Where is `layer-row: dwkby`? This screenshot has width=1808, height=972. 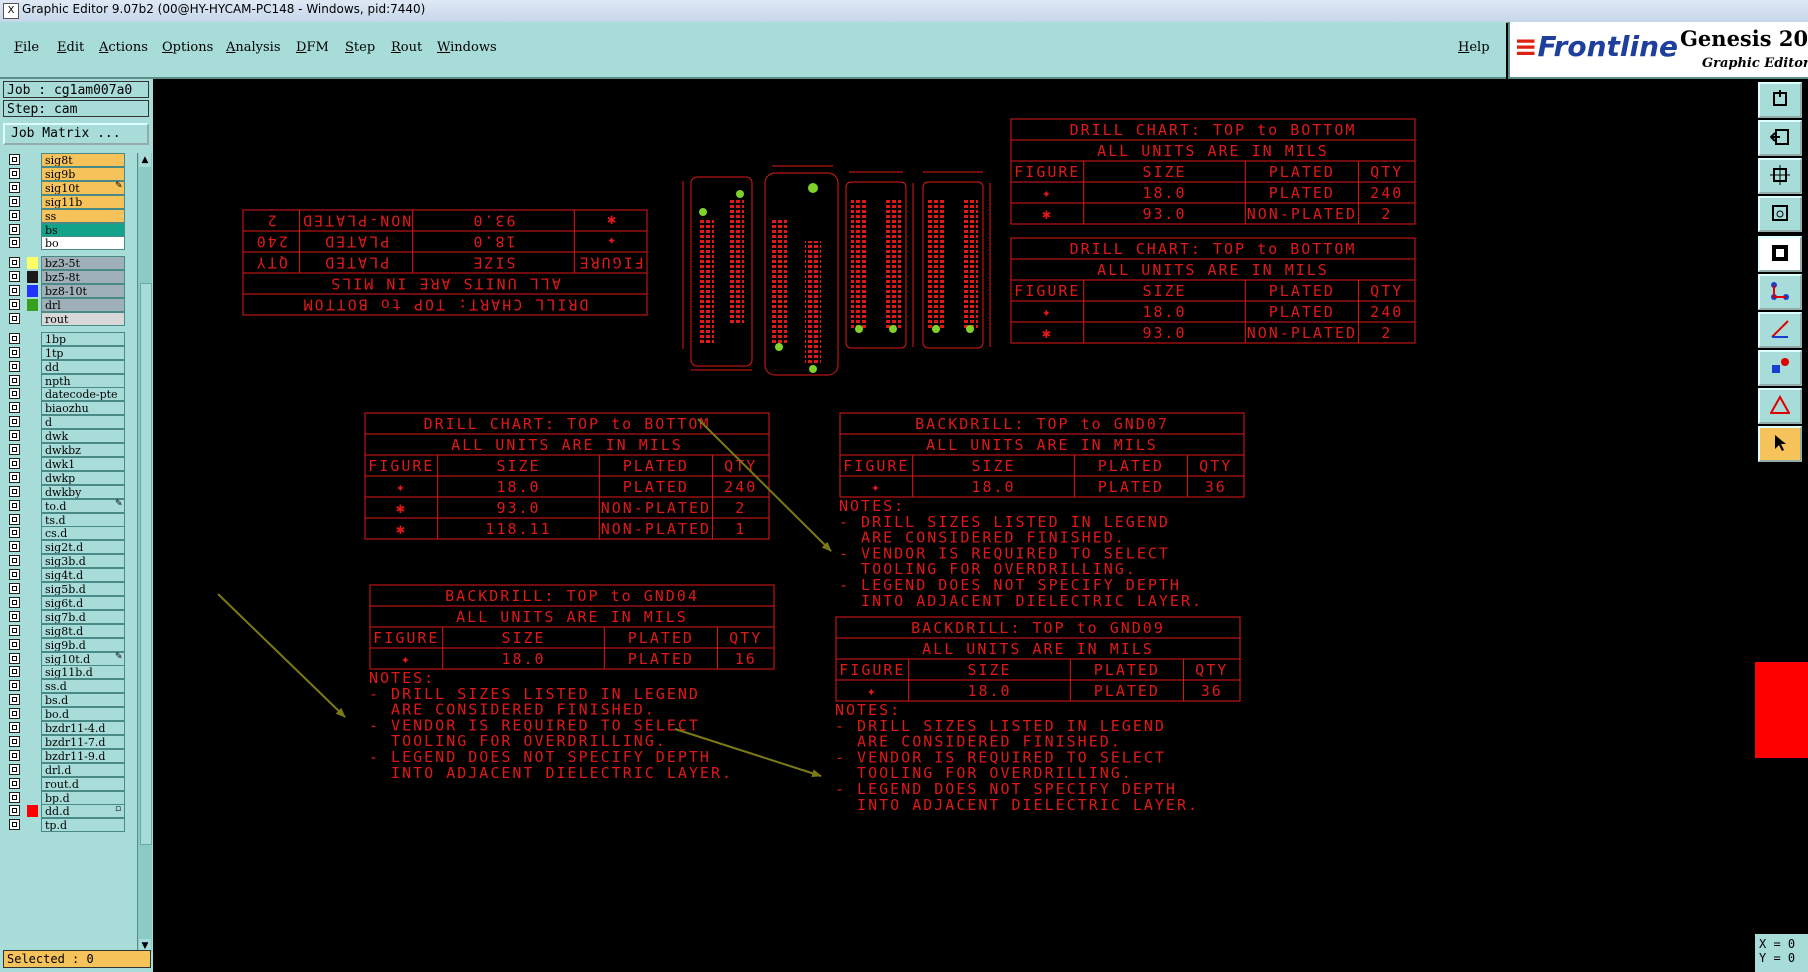 layer-row: dwkby is located at coordinates (67, 491).